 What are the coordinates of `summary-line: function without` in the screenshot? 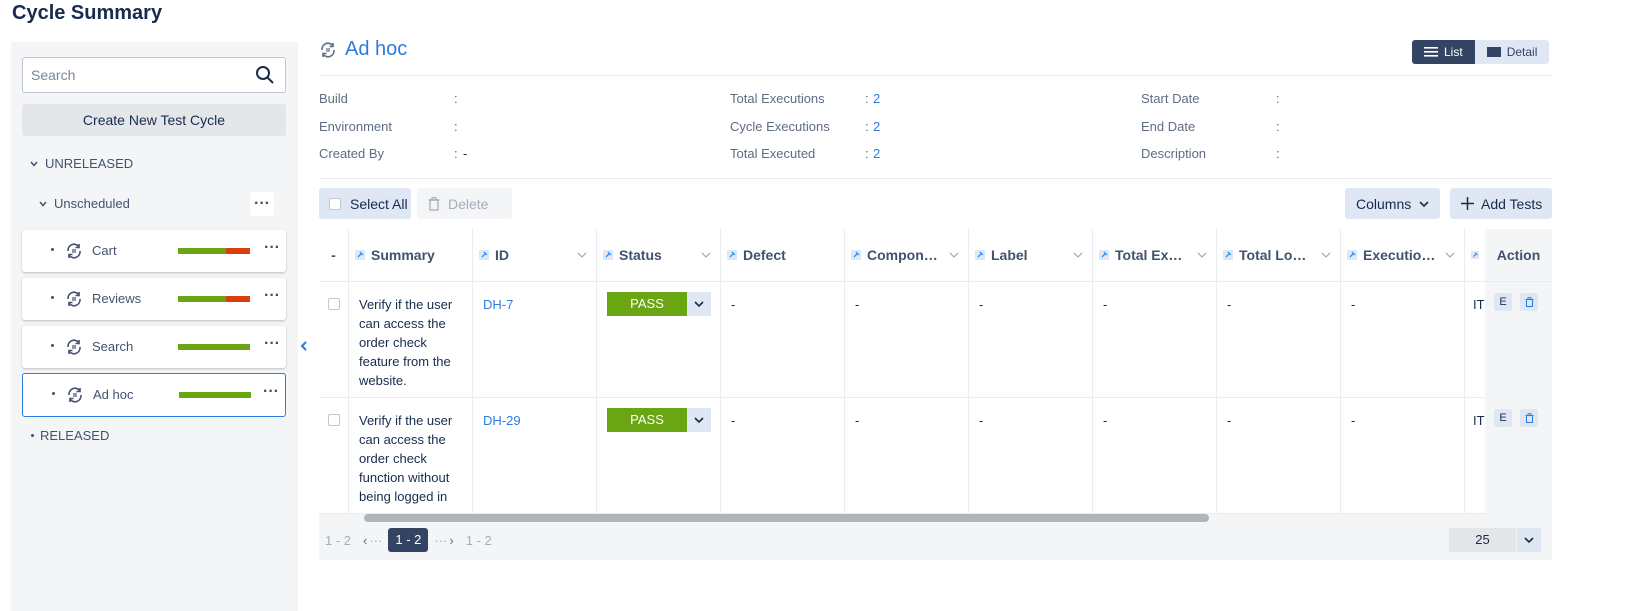 It's located at (404, 477).